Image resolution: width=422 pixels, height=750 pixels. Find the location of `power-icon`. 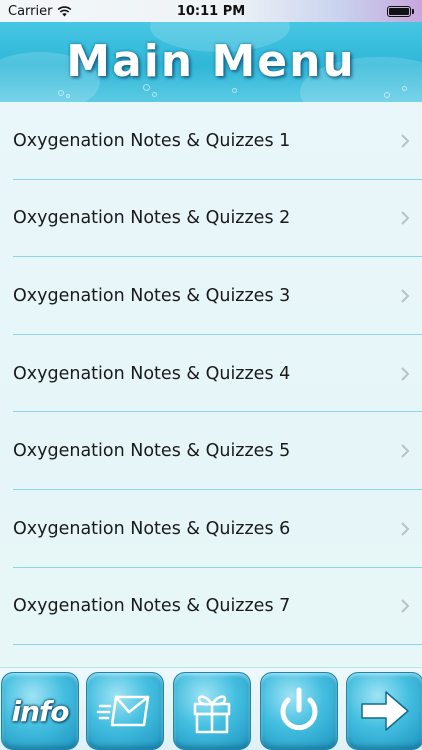

power-icon is located at coordinates (299, 709).